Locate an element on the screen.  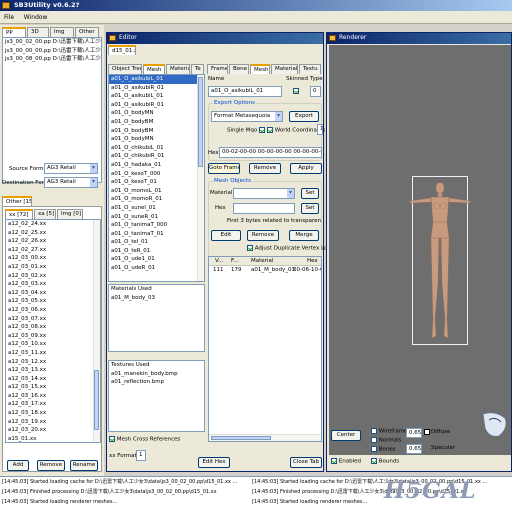
list-item: a01_O_tel_01 is located at coordinates (156, 242).